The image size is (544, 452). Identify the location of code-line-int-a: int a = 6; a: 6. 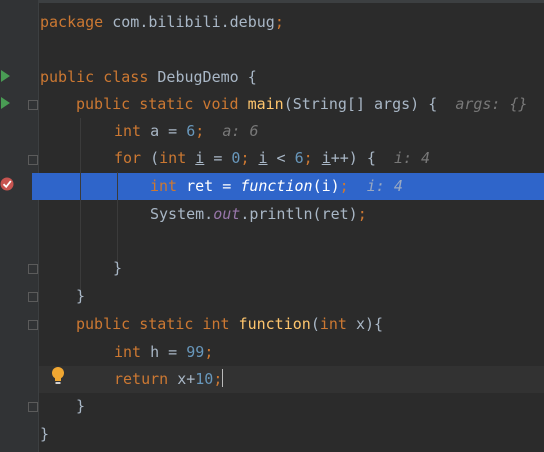
(186, 131).